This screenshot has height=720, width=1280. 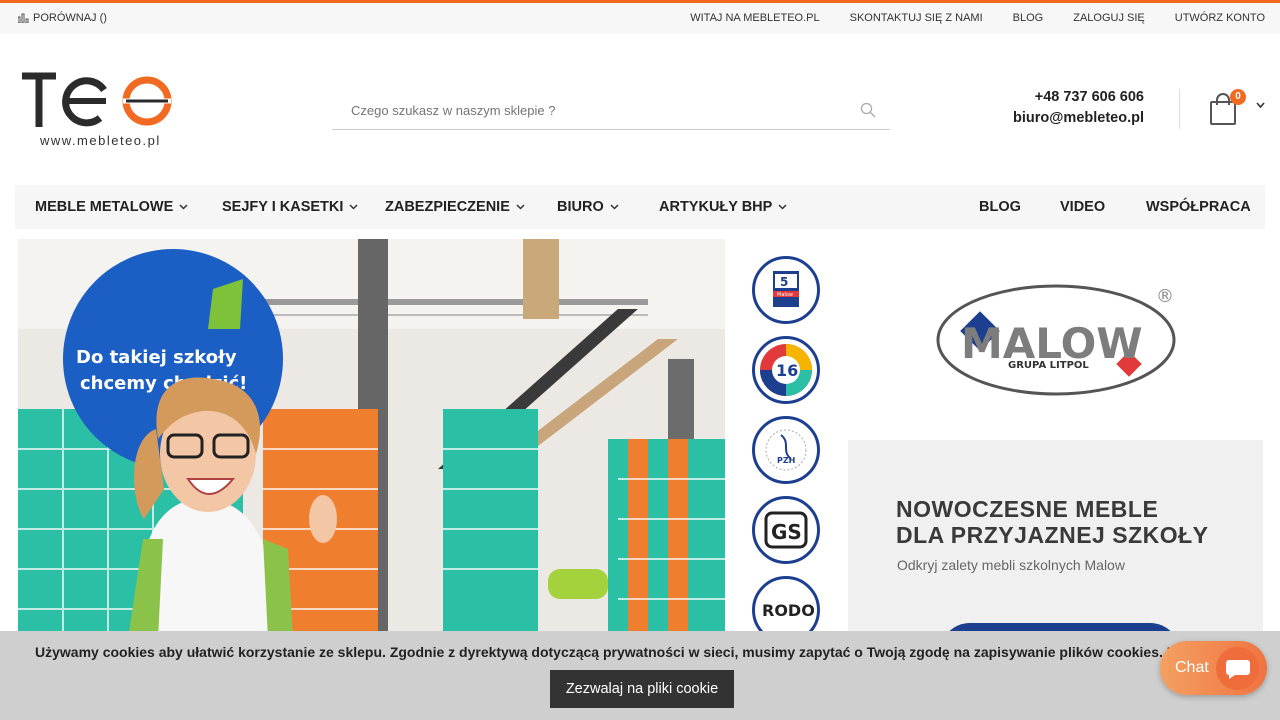 I want to click on contact-info: +48 737 606 606 biuro@mebleteo.pl, so click(x=1078, y=108).